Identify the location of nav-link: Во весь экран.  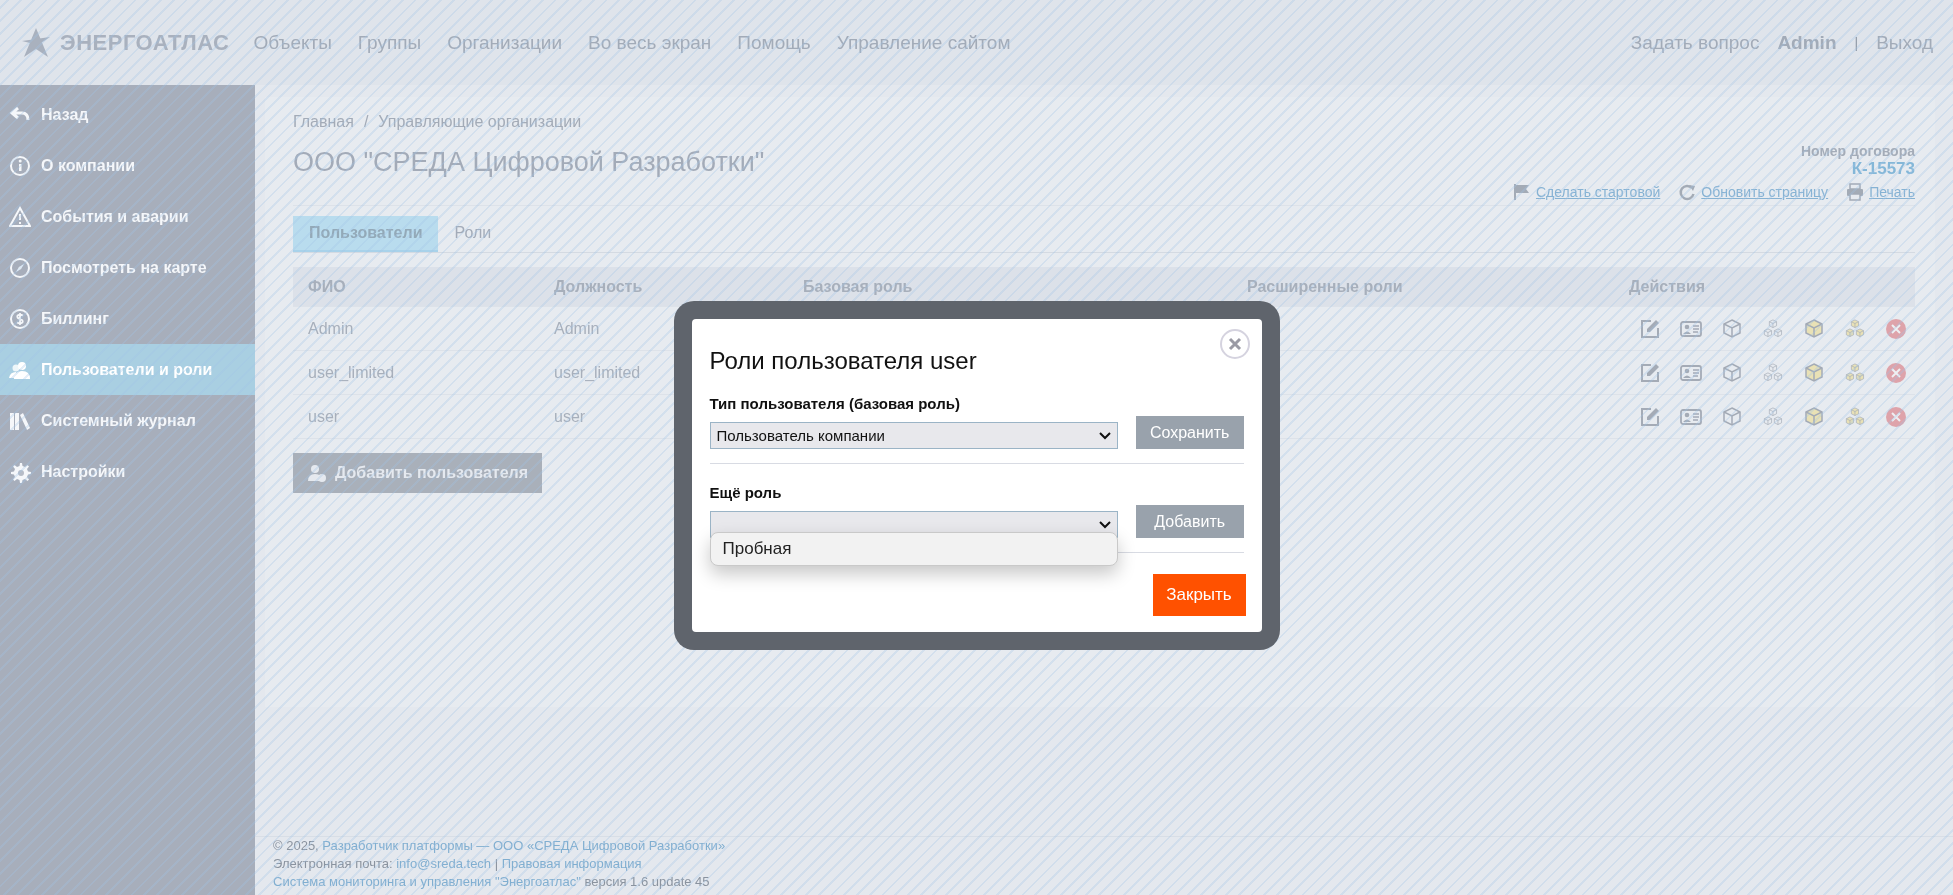
(650, 42).